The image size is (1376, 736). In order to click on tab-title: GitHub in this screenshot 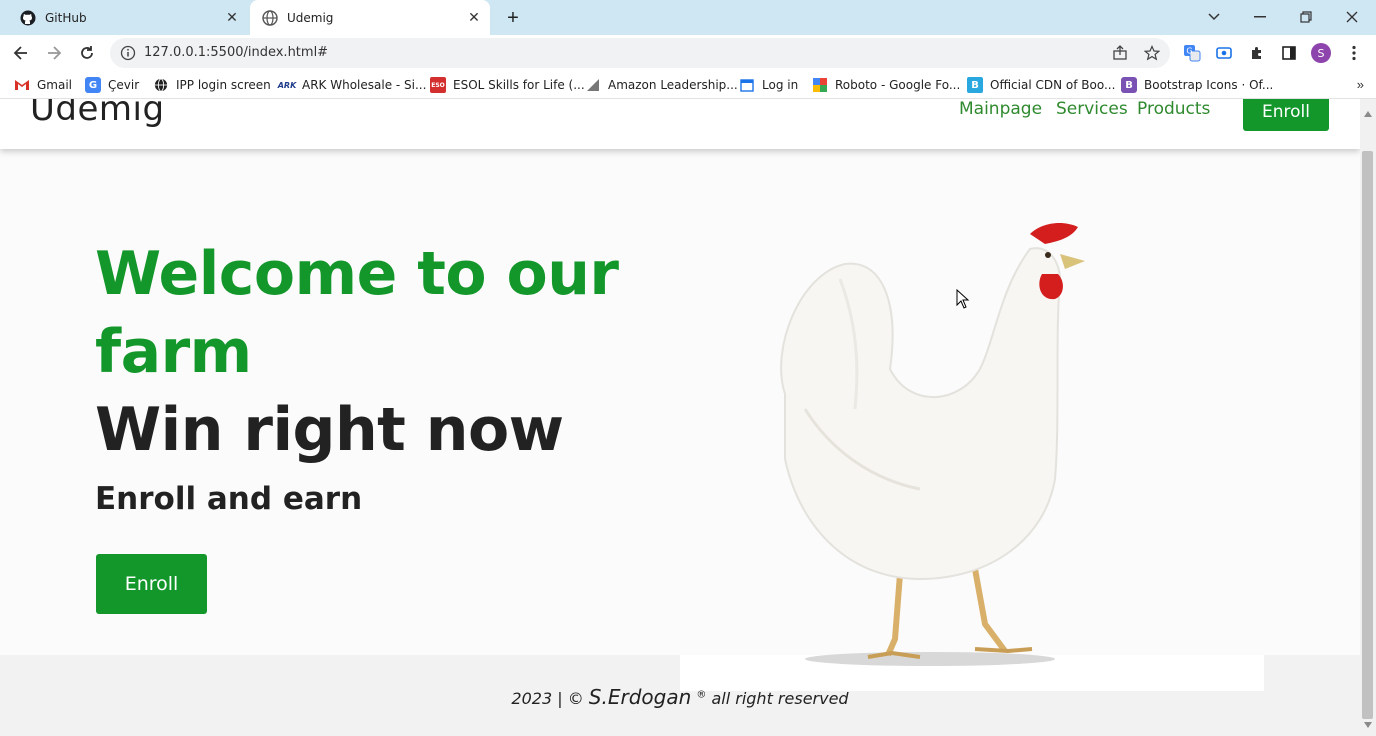, I will do `click(66, 17)`.